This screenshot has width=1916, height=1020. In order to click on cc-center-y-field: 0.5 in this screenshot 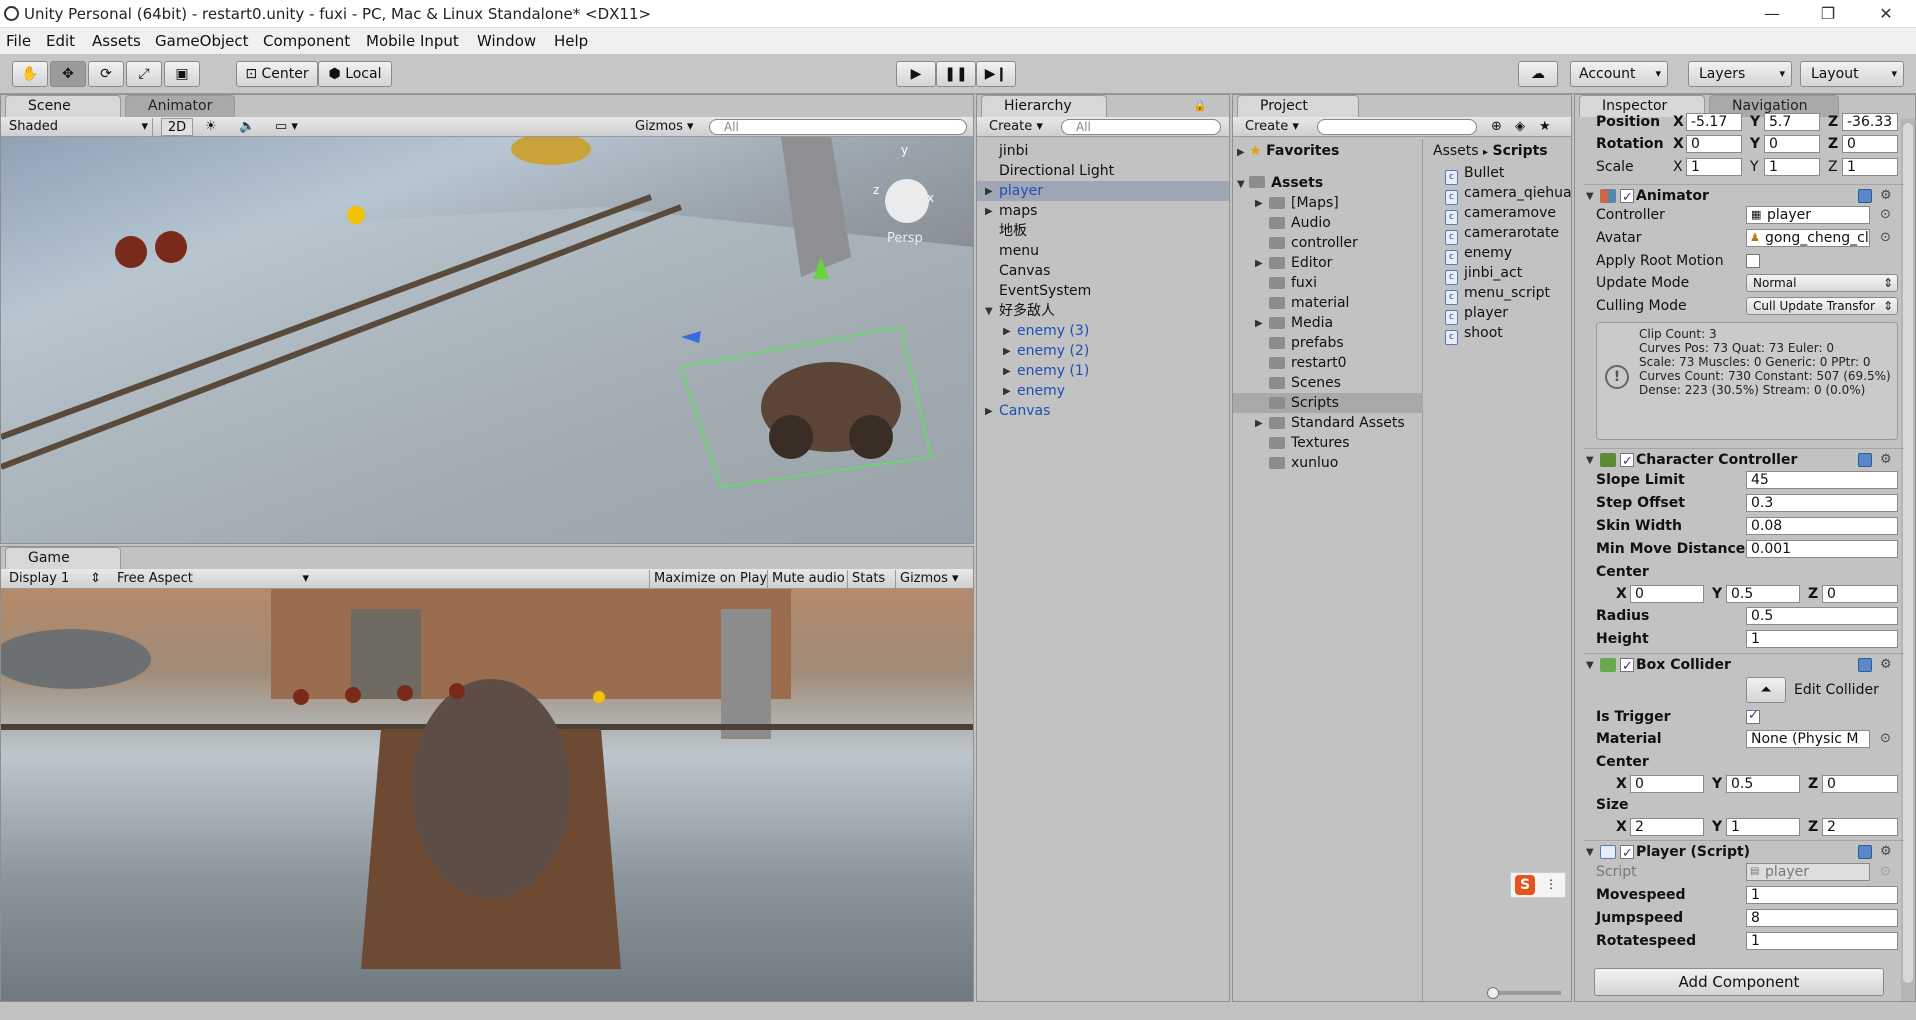, I will do `click(1763, 594)`.